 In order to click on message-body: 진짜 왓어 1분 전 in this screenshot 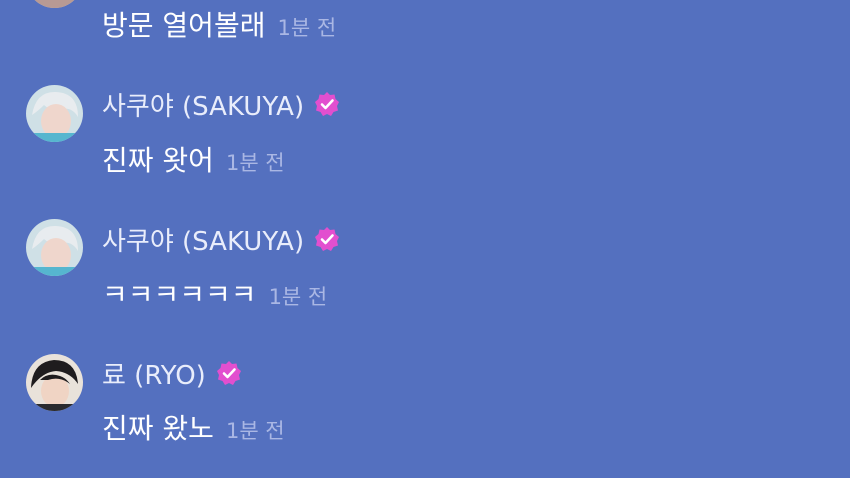, I will do `click(193, 159)`.